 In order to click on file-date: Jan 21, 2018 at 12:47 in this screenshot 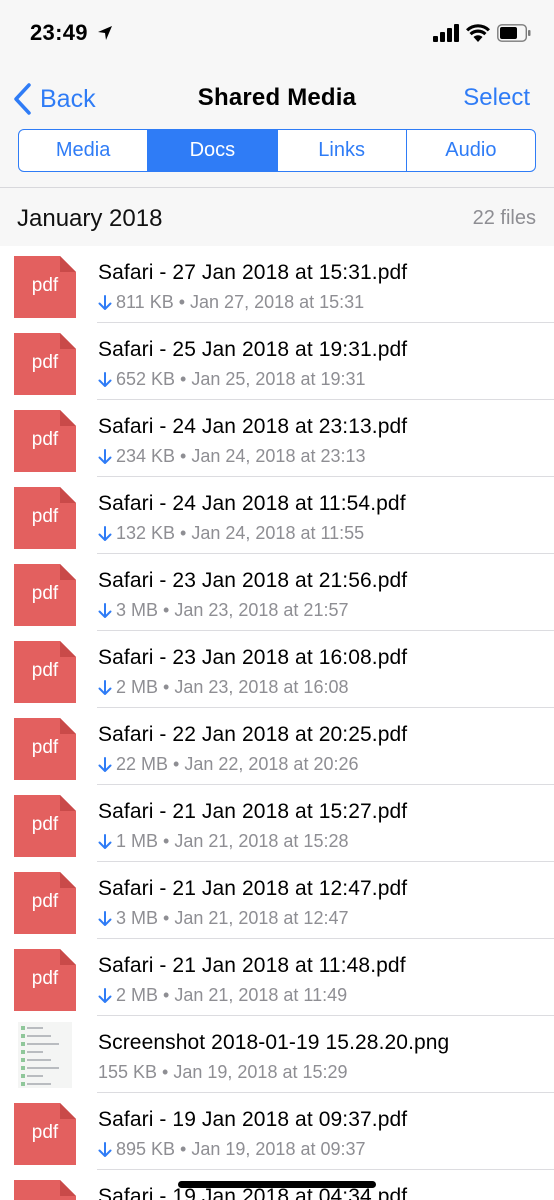, I will do `click(261, 918)`.